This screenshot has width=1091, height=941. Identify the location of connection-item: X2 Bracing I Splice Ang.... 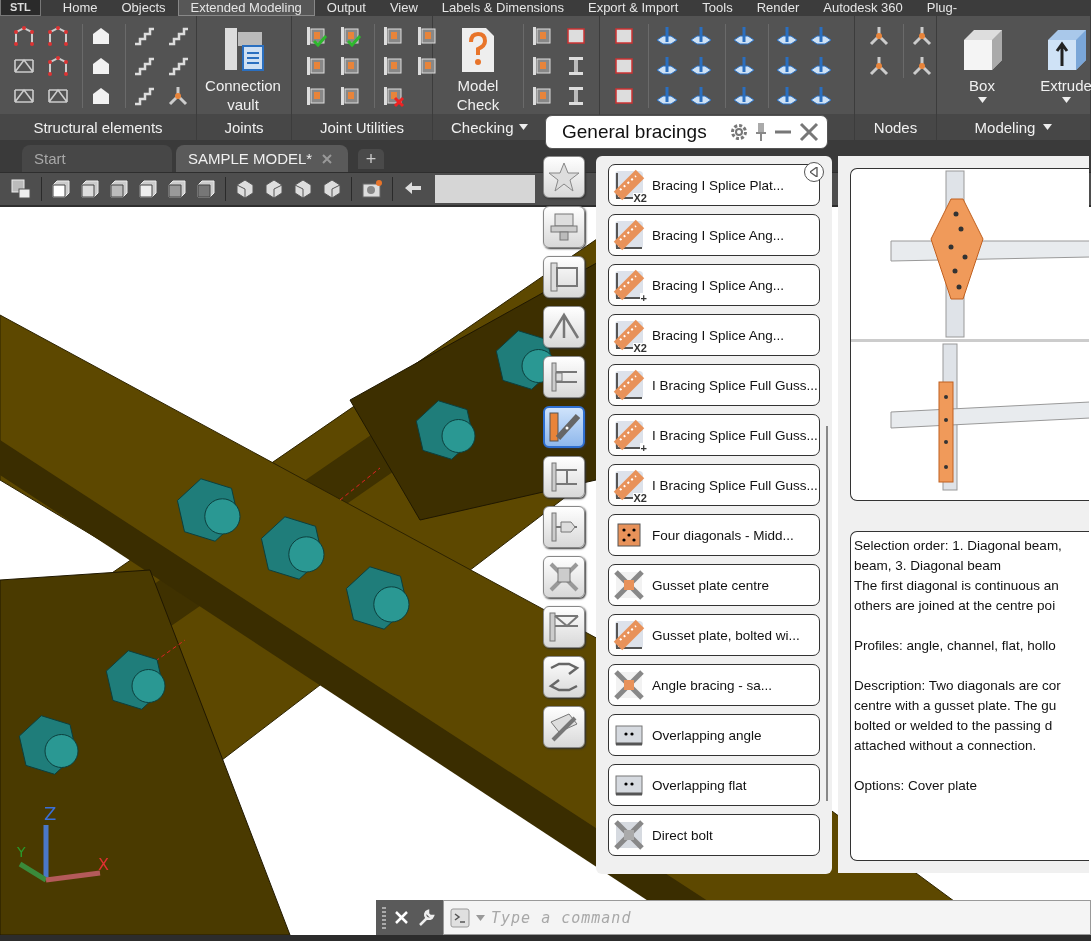
(714, 335).